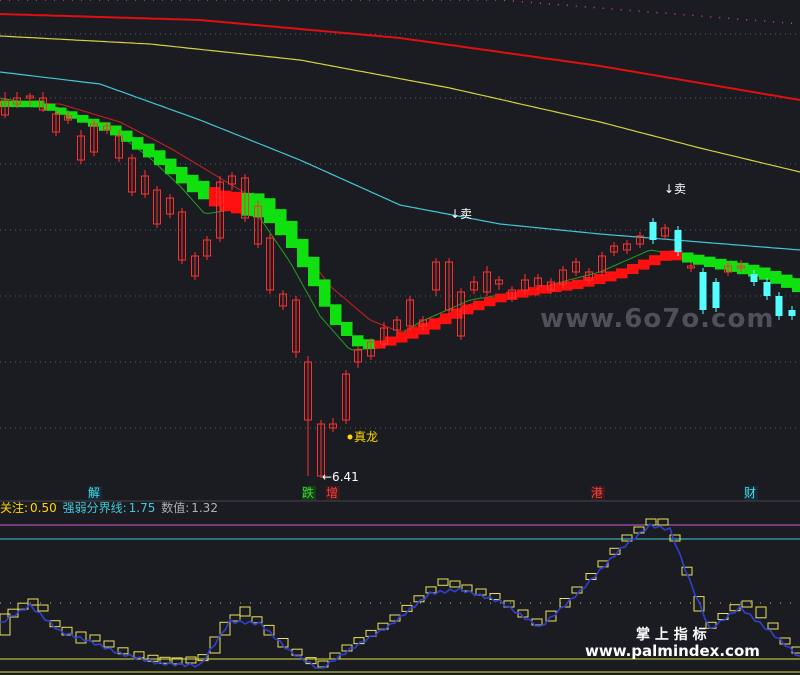  I want to click on label-value: 数值:, so click(175, 508).